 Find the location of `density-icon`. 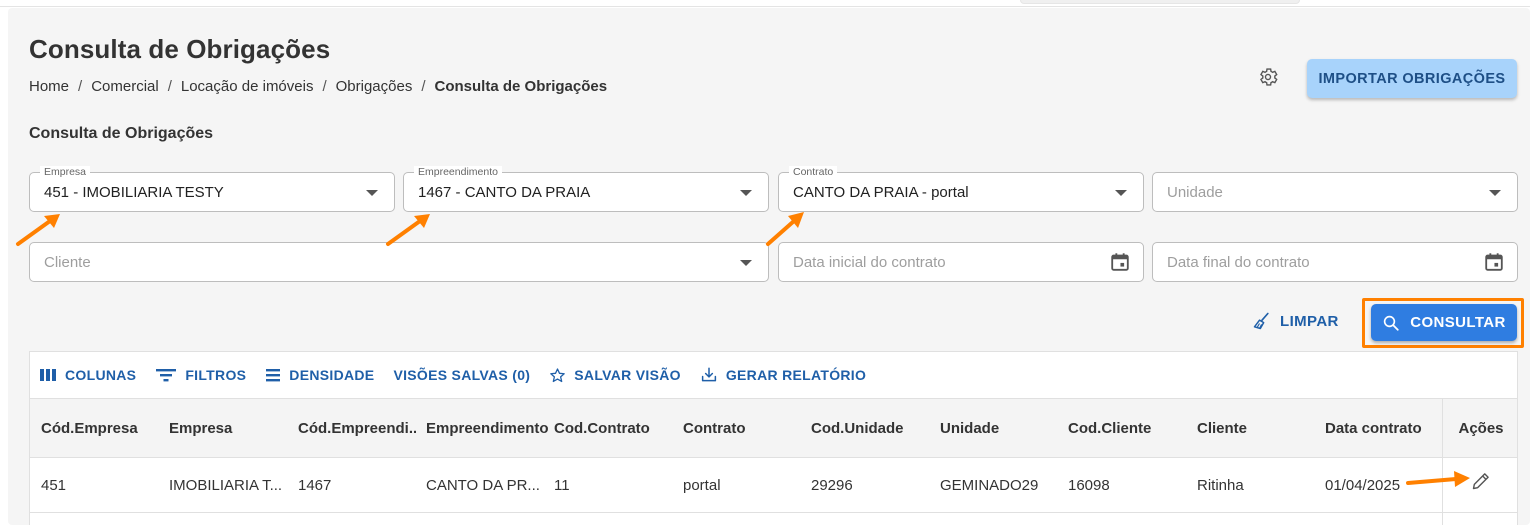

density-icon is located at coordinates (273, 375).